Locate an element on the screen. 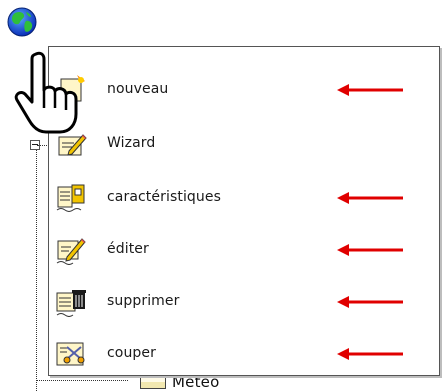 Image resolution: width=446 pixels, height=391 pixels. menu-item-wizard: Wizard is located at coordinates (244, 144).